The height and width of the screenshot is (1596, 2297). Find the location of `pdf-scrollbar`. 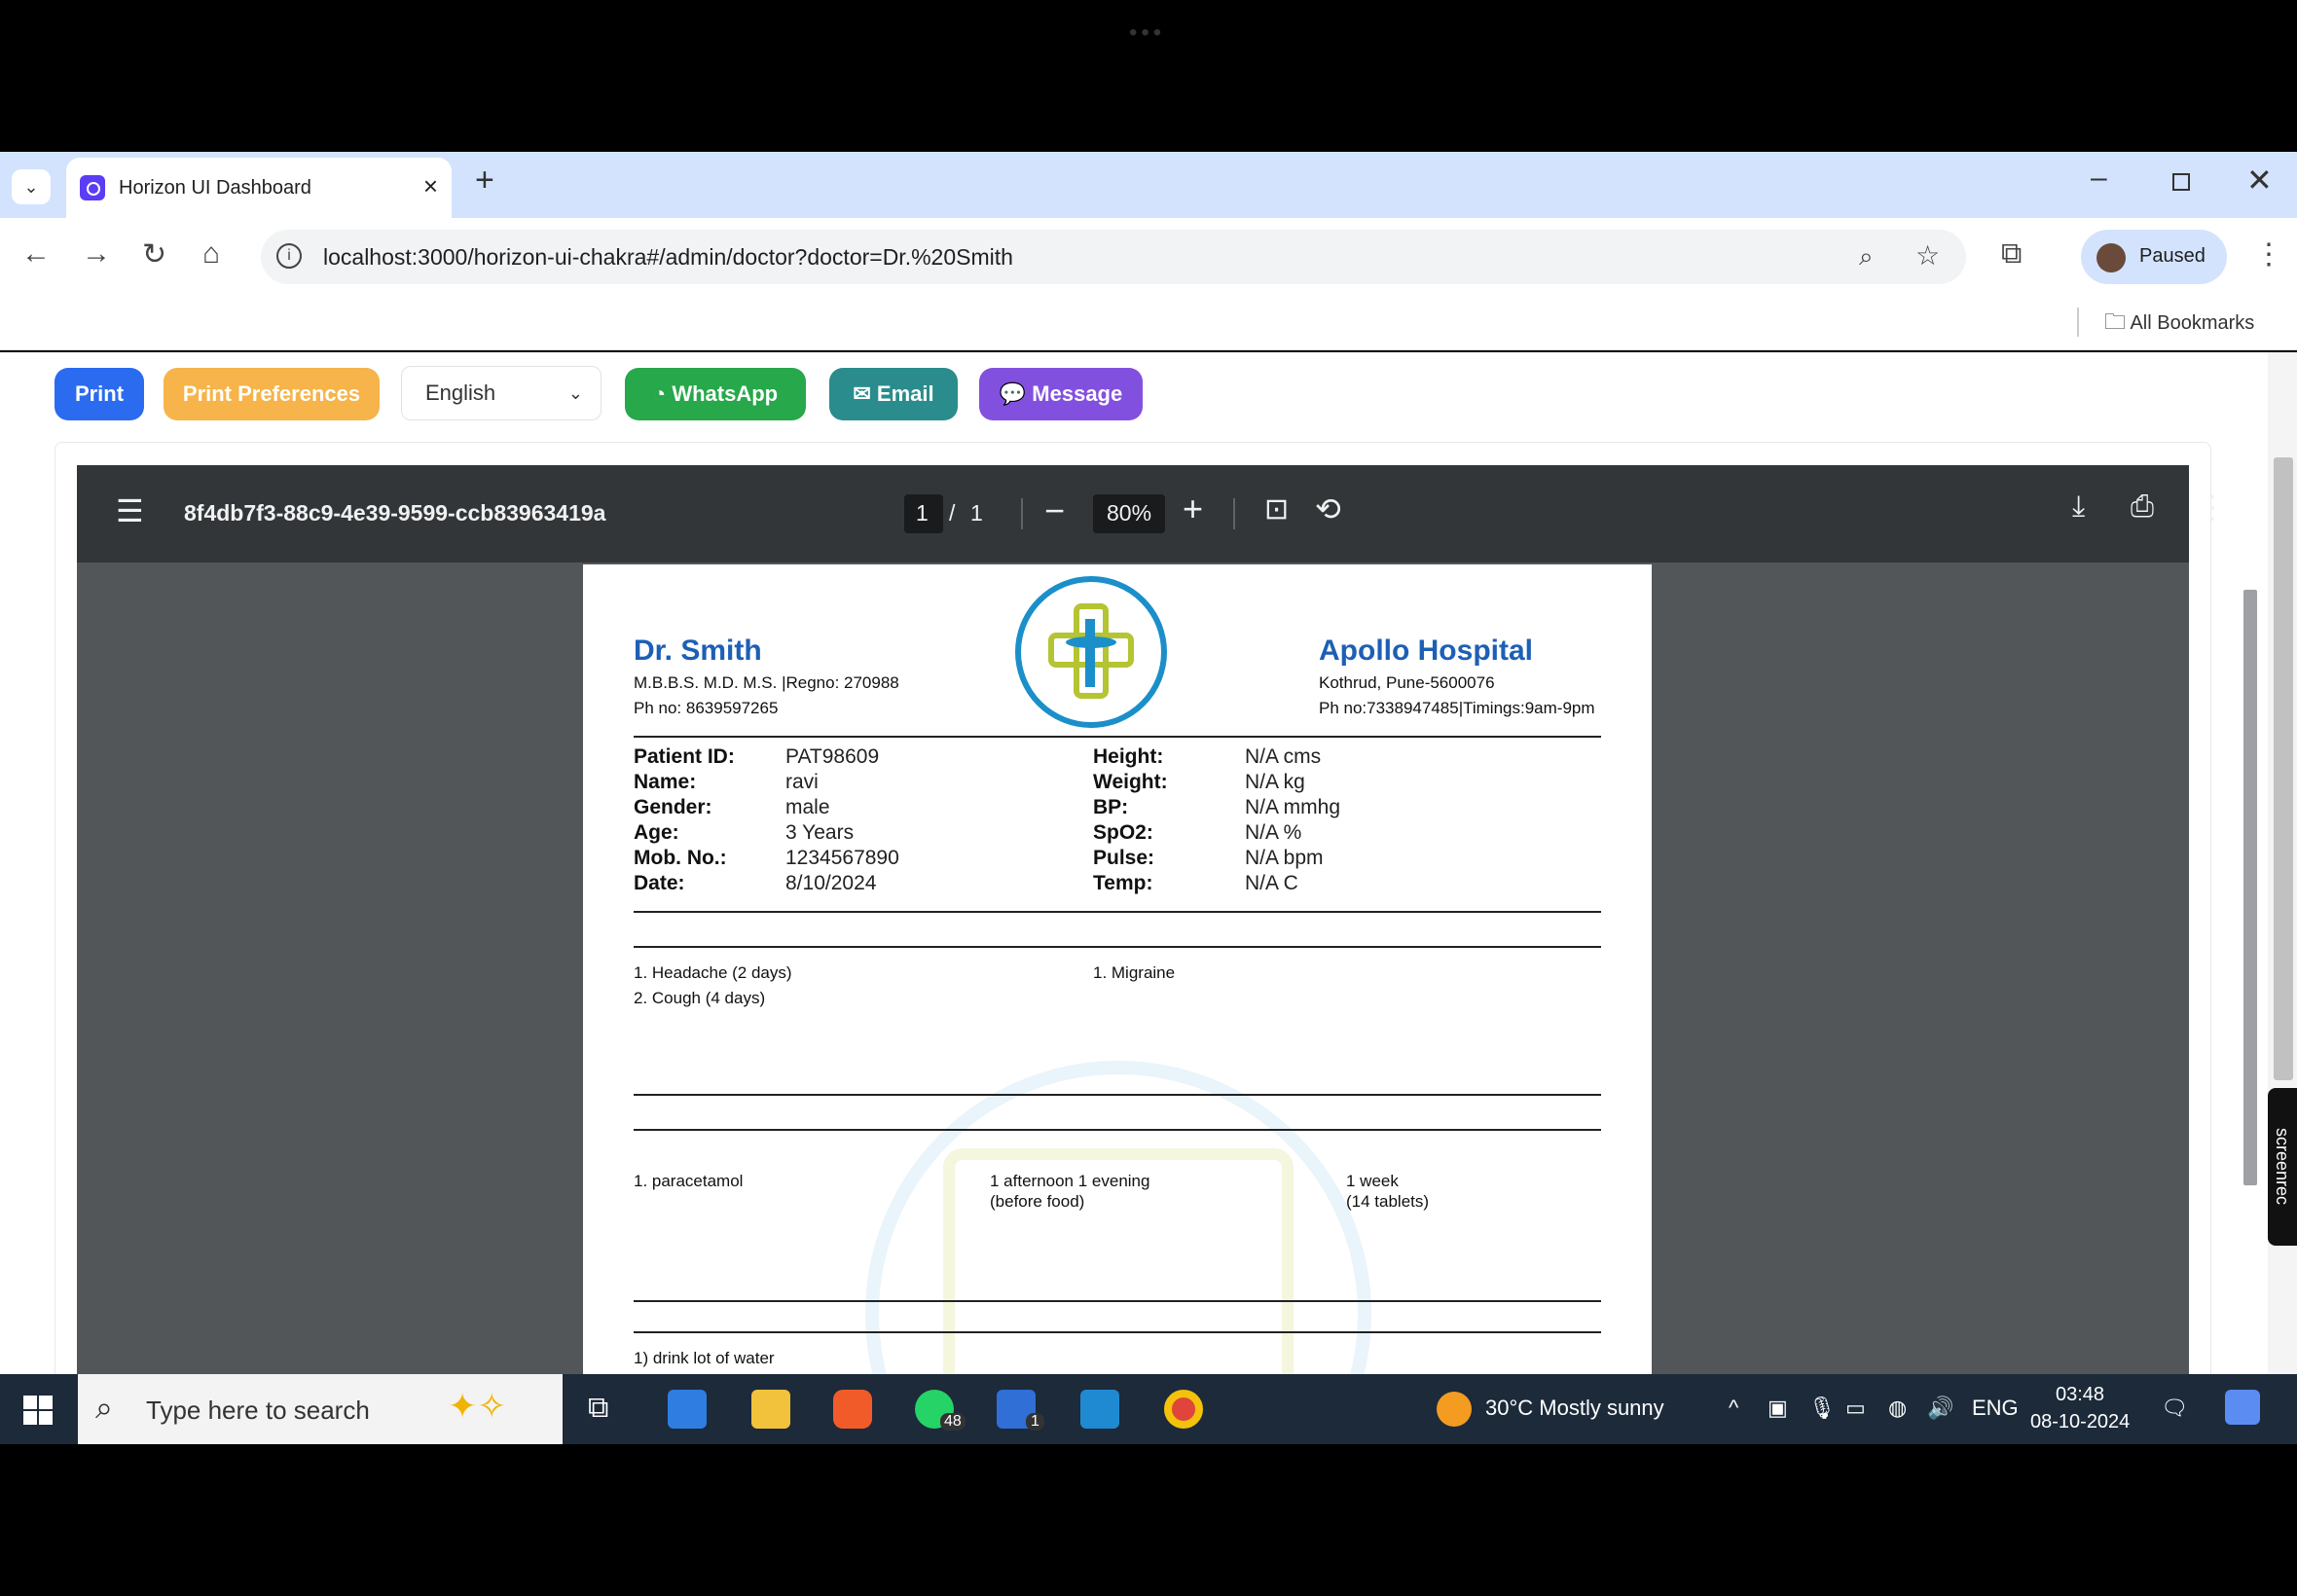

pdf-scrollbar is located at coordinates (2250, 973).